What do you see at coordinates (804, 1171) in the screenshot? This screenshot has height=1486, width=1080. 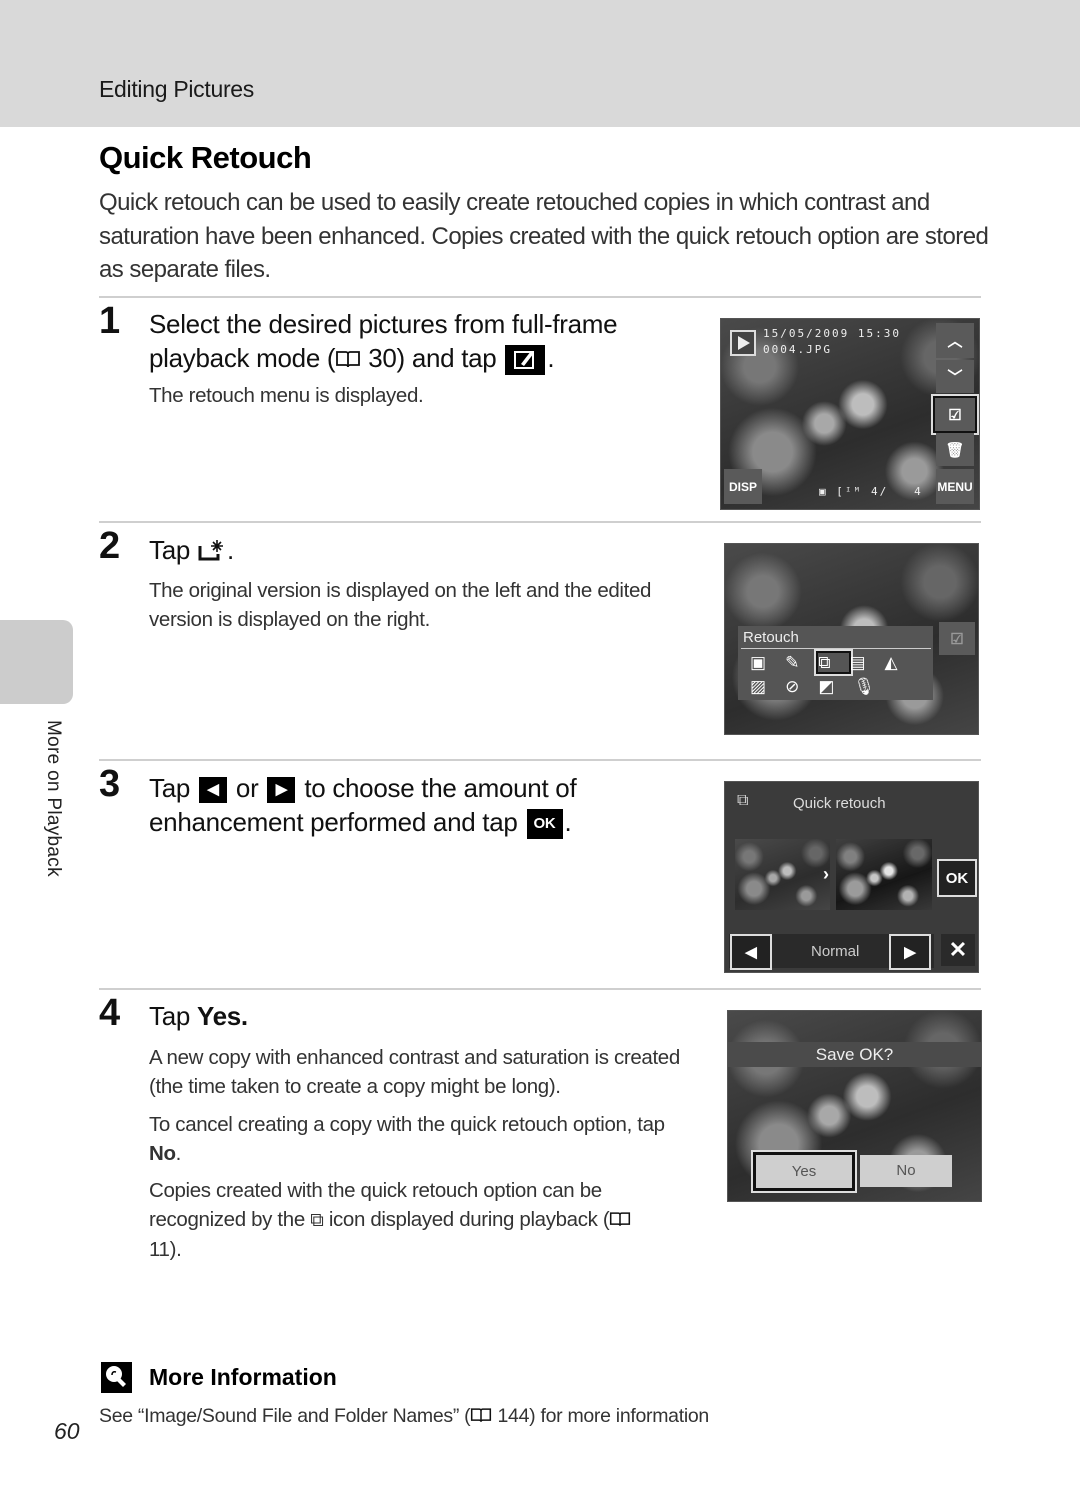 I see `yes-button: Yes` at bounding box center [804, 1171].